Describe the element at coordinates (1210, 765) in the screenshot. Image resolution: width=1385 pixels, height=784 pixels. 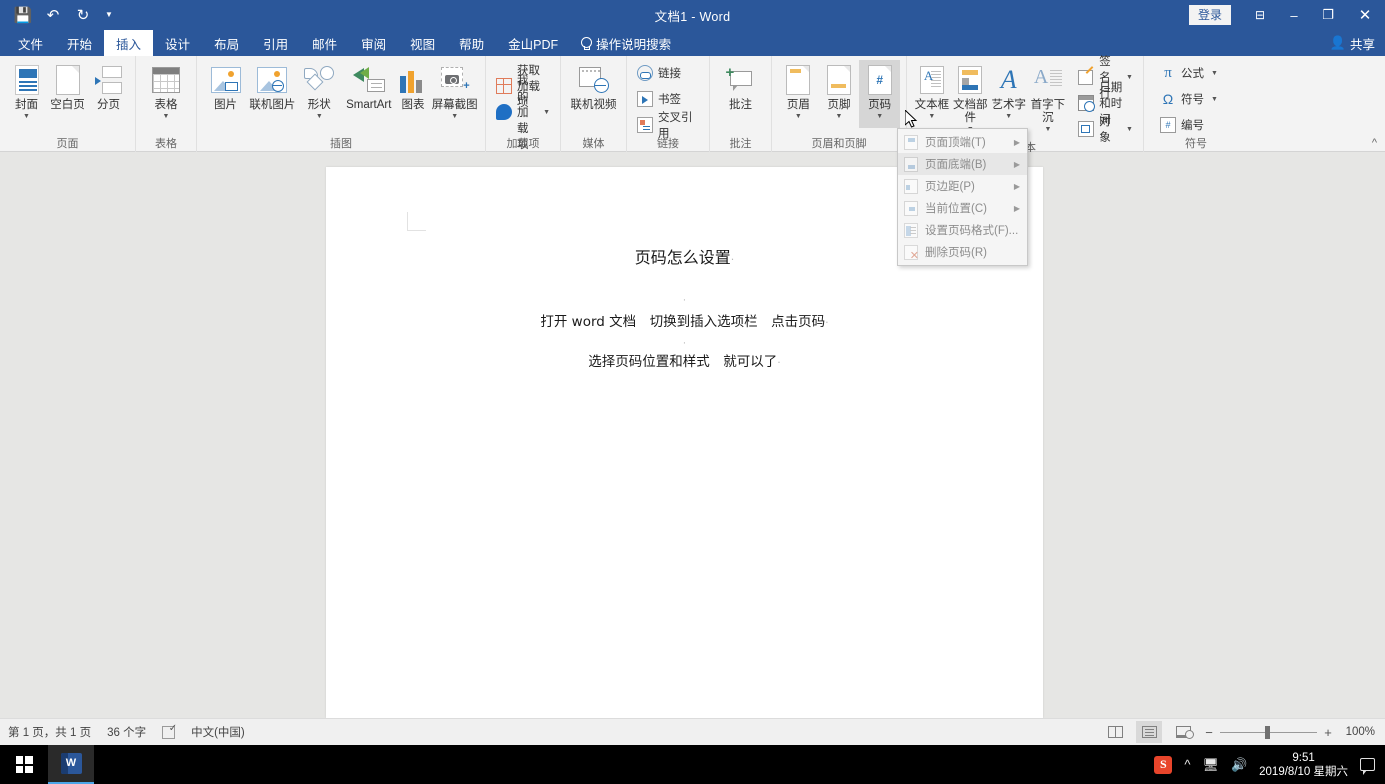
I see `network-icon: 🖥` at that location.